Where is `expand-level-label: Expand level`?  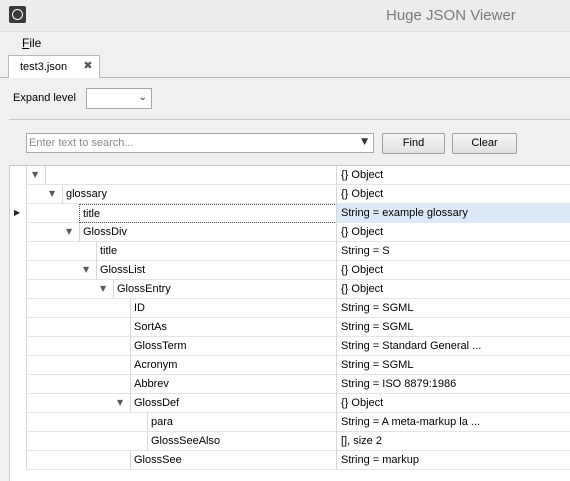 expand-level-label: Expand level is located at coordinates (44, 98).